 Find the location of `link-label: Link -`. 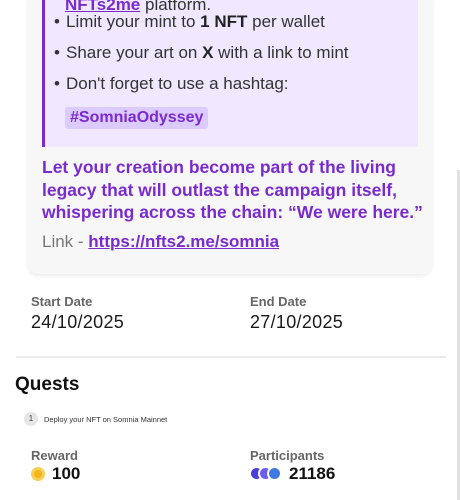

link-label: Link - is located at coordinates (65, 241).